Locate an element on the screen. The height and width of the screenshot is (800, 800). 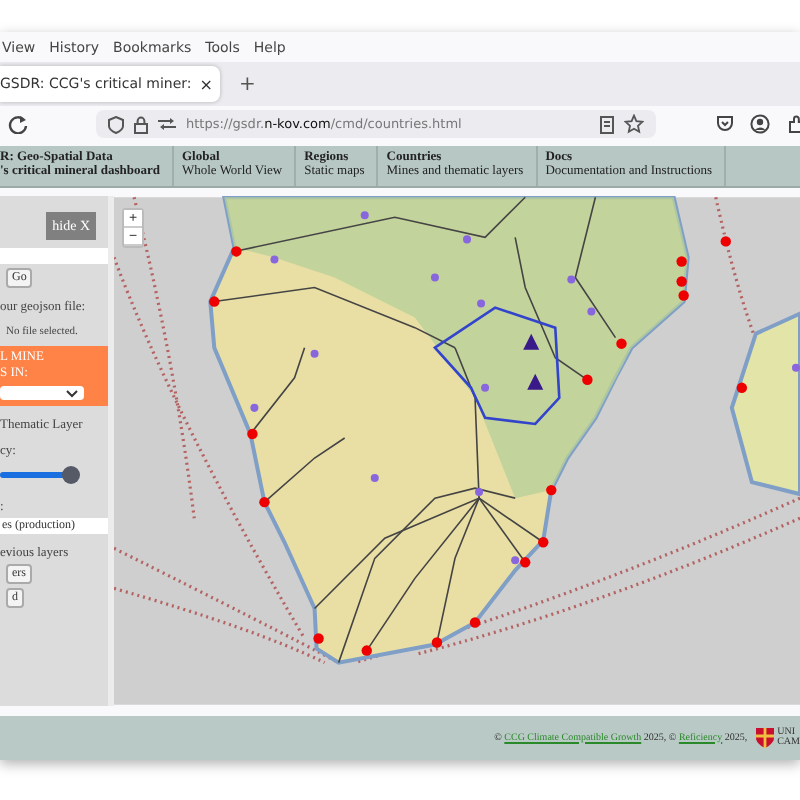
star-icon is located at coordinates (634, 124).